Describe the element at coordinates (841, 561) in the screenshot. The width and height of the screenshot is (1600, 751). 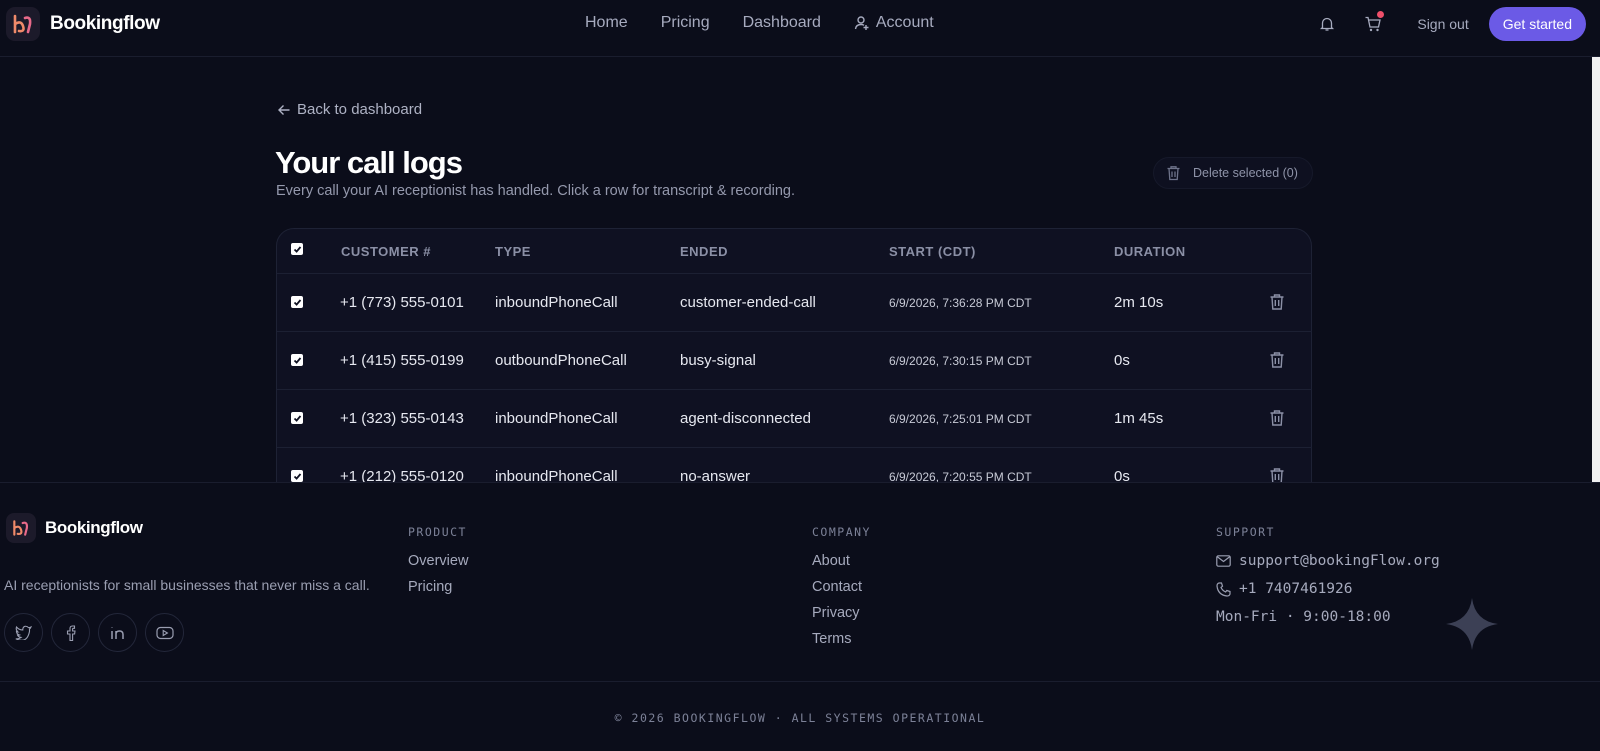
I see `footer-link-about: About` at that location.